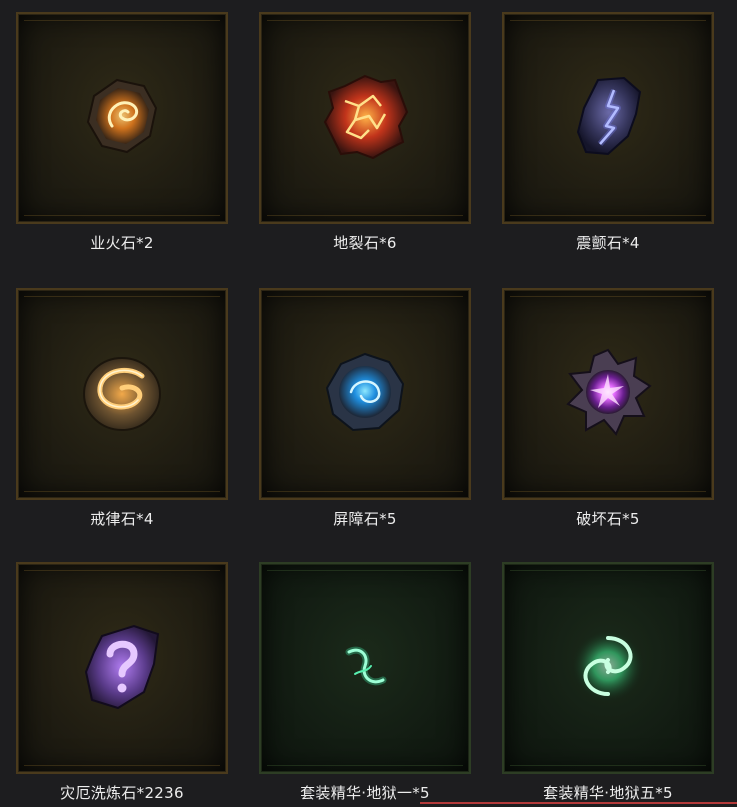  I want to click on hellfire-stone-icon, so click(122, 116).